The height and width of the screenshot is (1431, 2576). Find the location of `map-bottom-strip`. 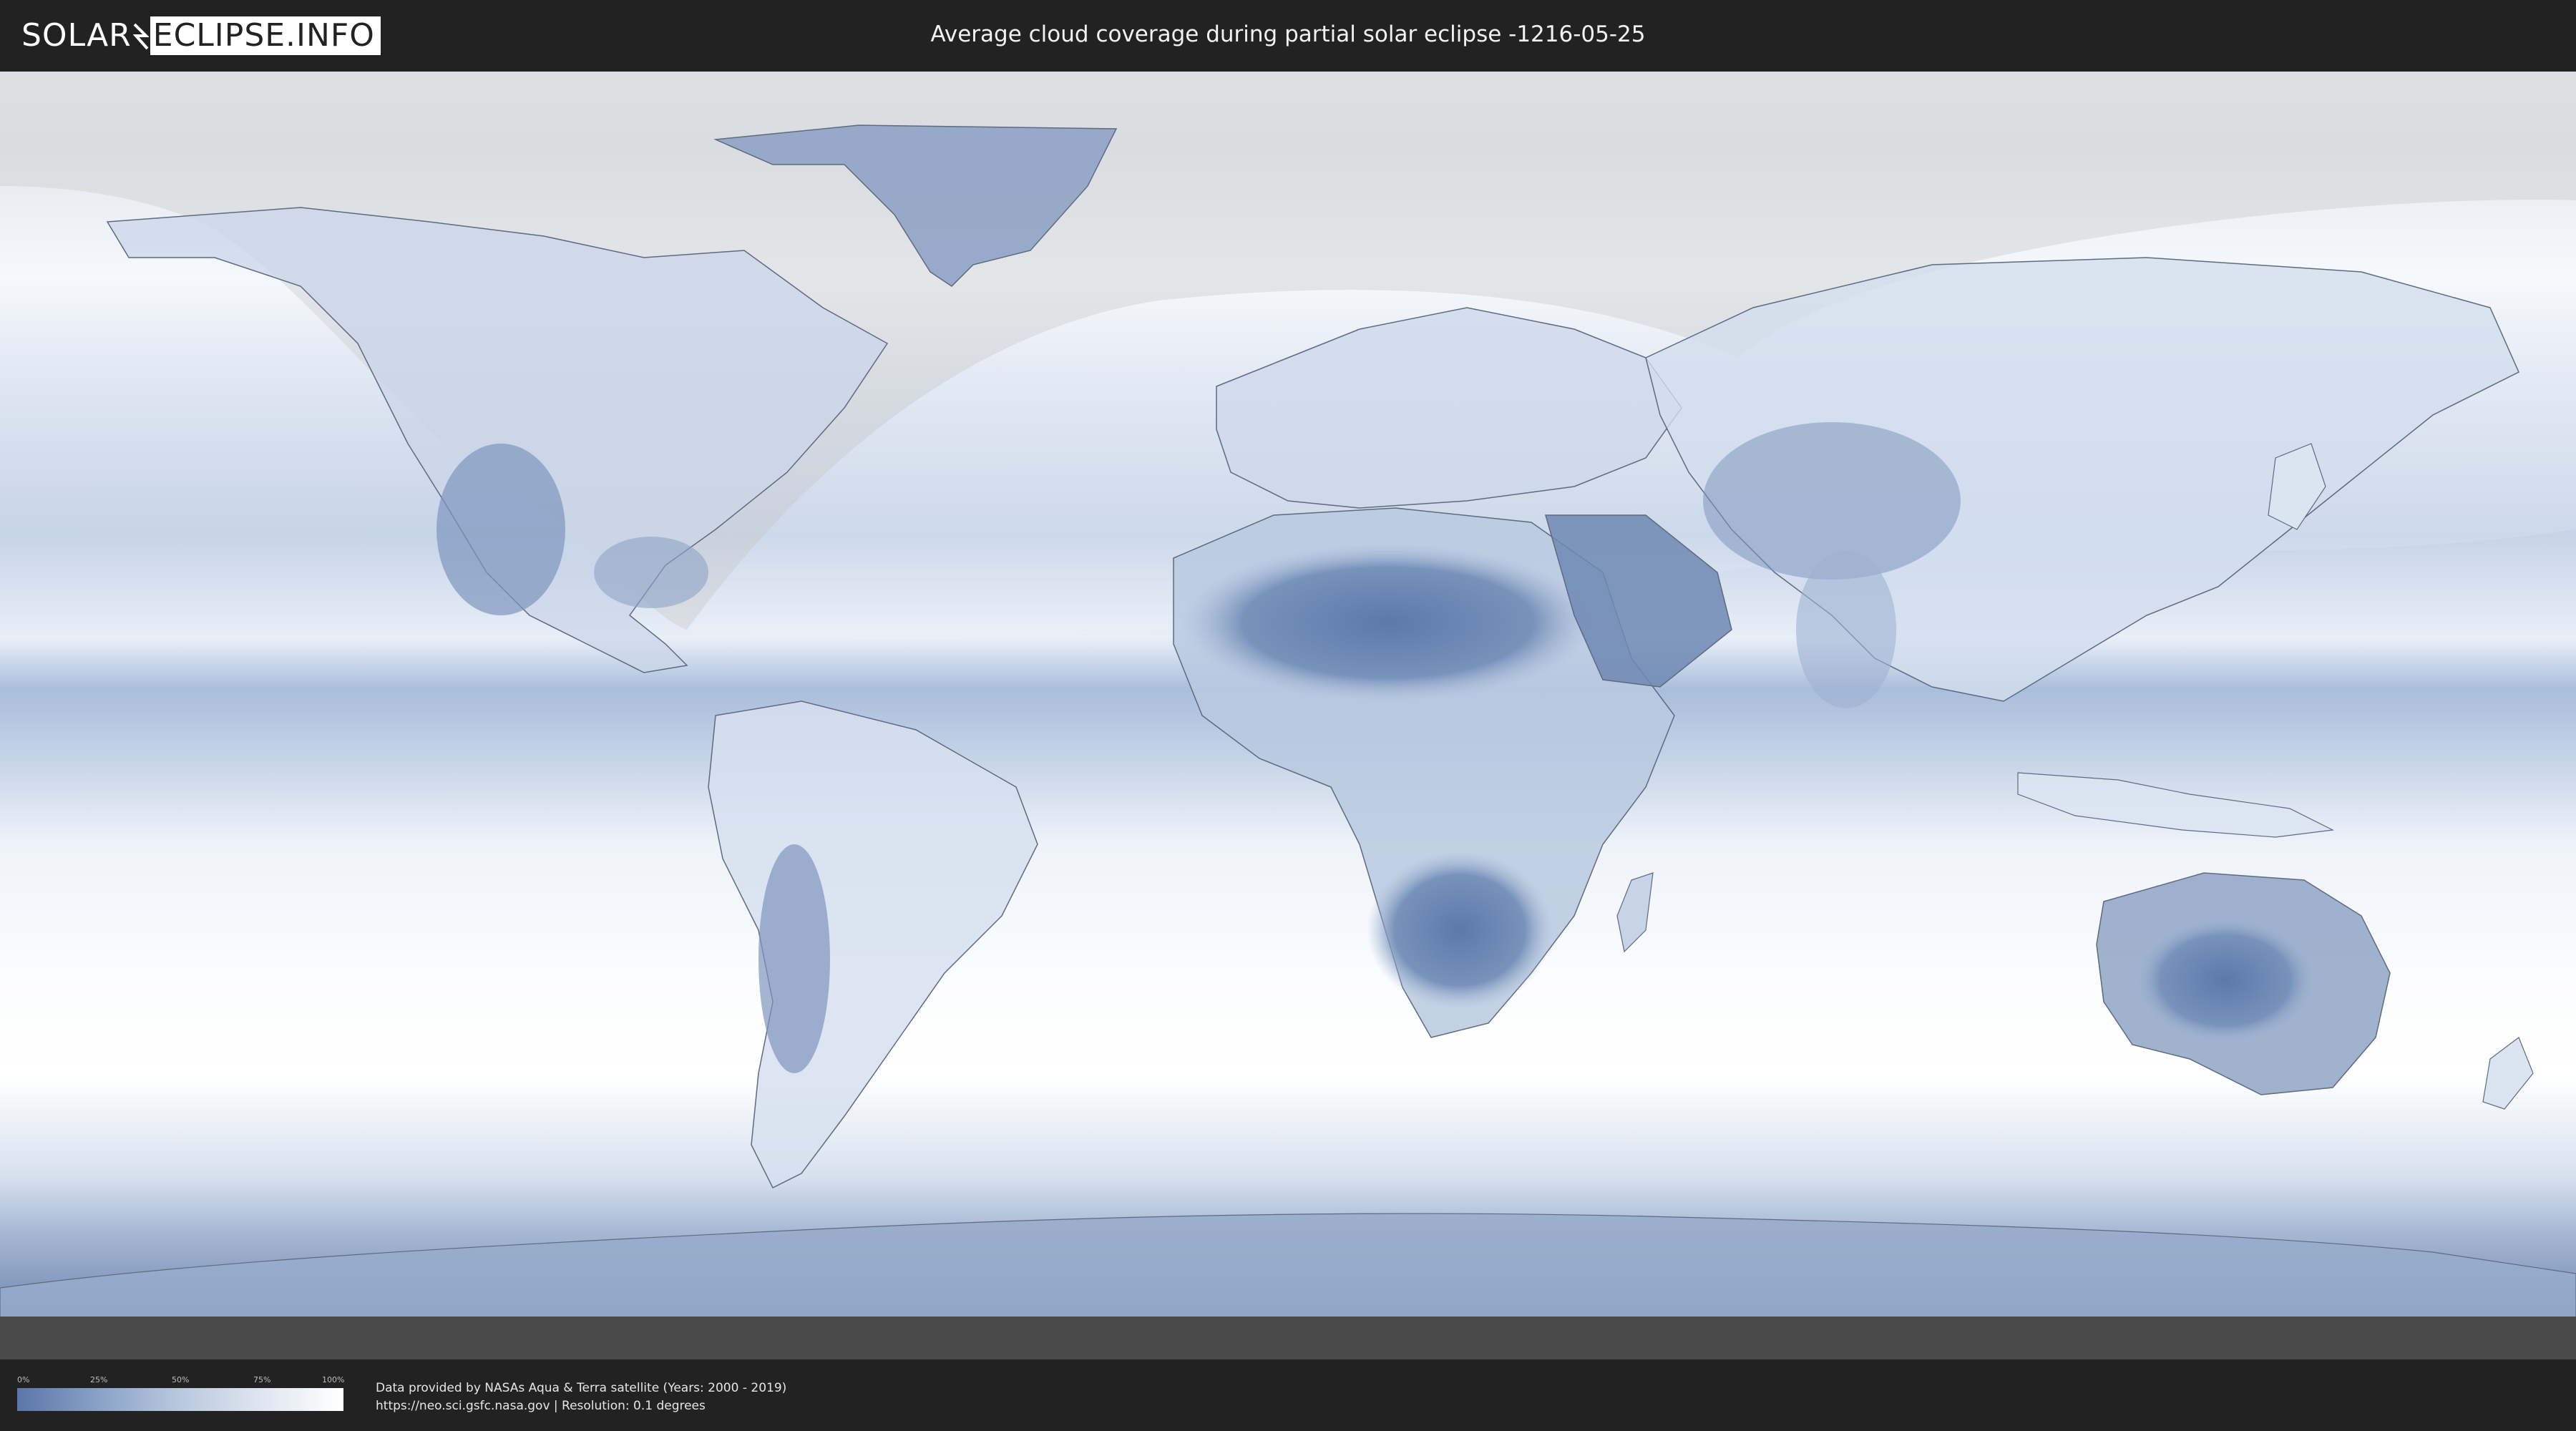

map-bottom-strip is located at coordinates (1288, 1338).